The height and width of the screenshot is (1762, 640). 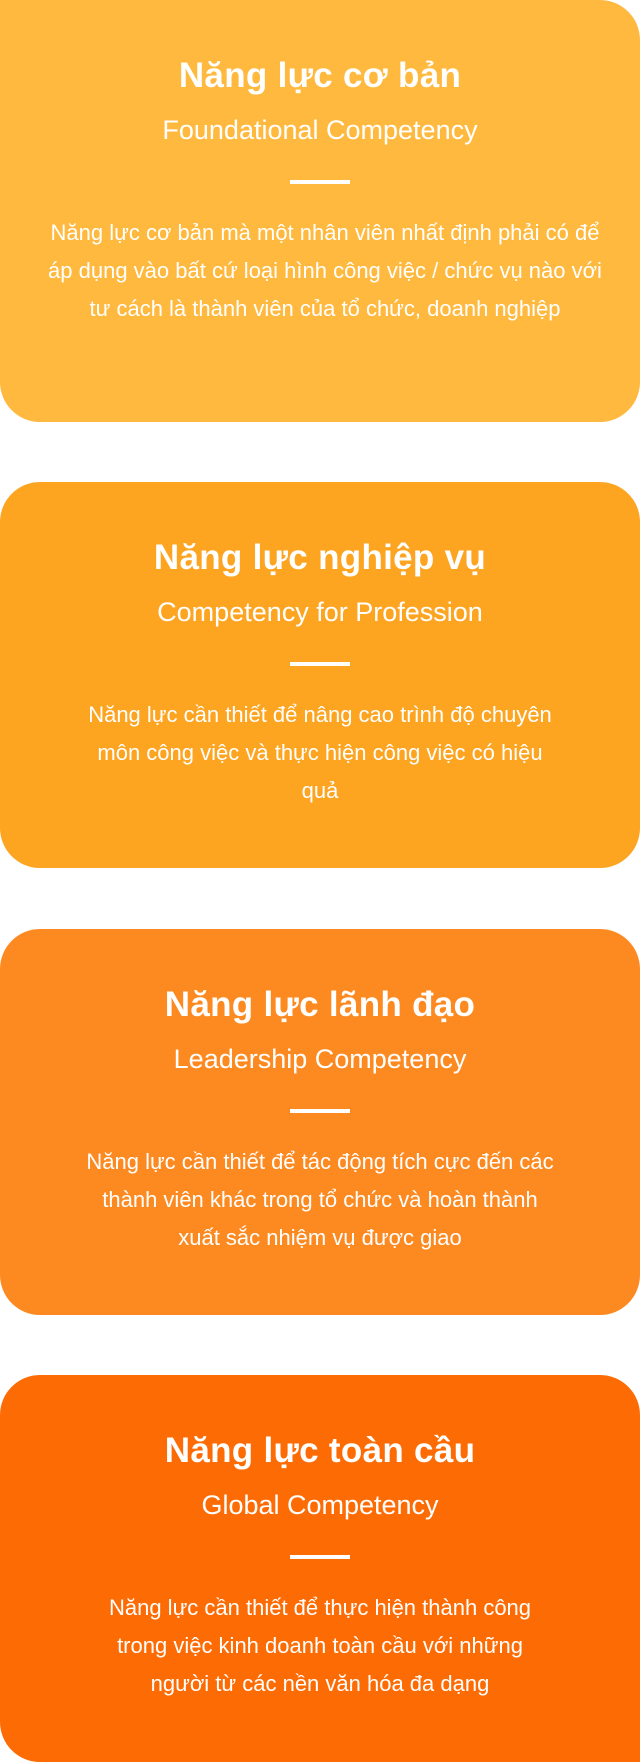 What do you see at coordinates (320, 612) in the screenshot?
I see `card-subtitle: Competency for Profession` at bounding box center [320, 612].